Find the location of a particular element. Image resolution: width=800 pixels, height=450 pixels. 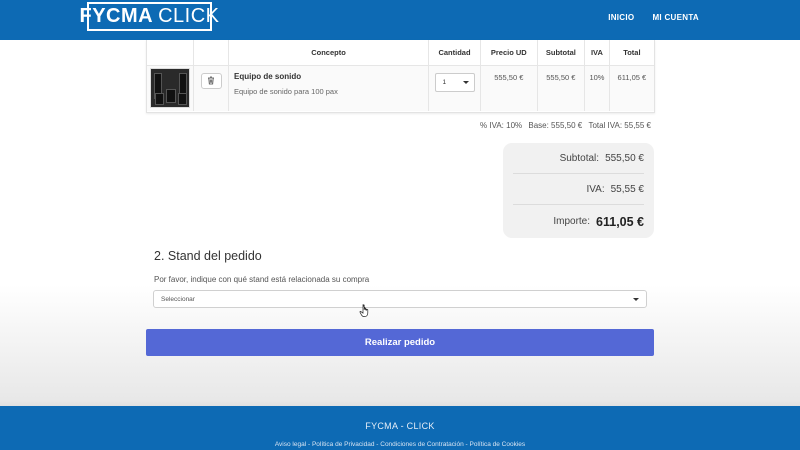

fycma-click-logo: FYCMA CLICK is located at coordinates (149, 16).